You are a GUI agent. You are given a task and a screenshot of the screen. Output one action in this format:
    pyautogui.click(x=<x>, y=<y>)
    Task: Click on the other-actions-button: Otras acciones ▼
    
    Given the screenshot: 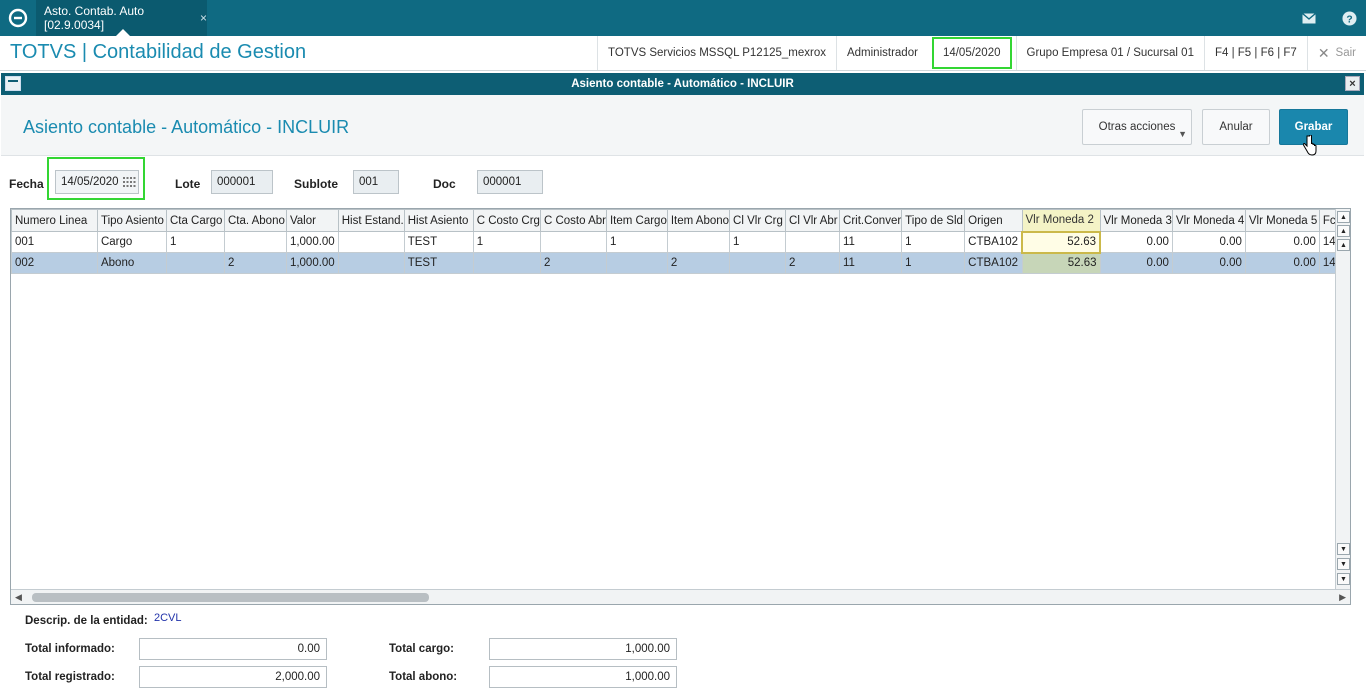 What is the action you would take?
    pyautogui.click(x=1137, y=127)
    